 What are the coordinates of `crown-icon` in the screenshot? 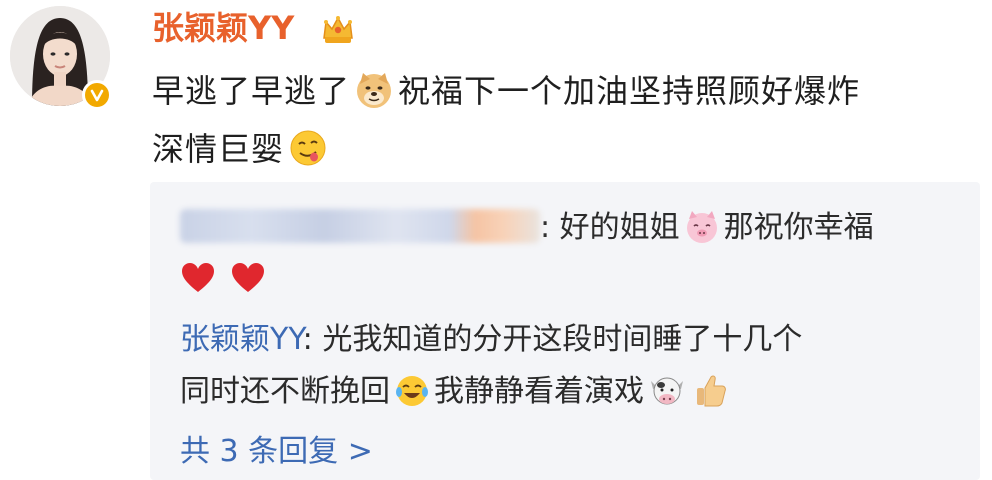 It's located at (338, 29).